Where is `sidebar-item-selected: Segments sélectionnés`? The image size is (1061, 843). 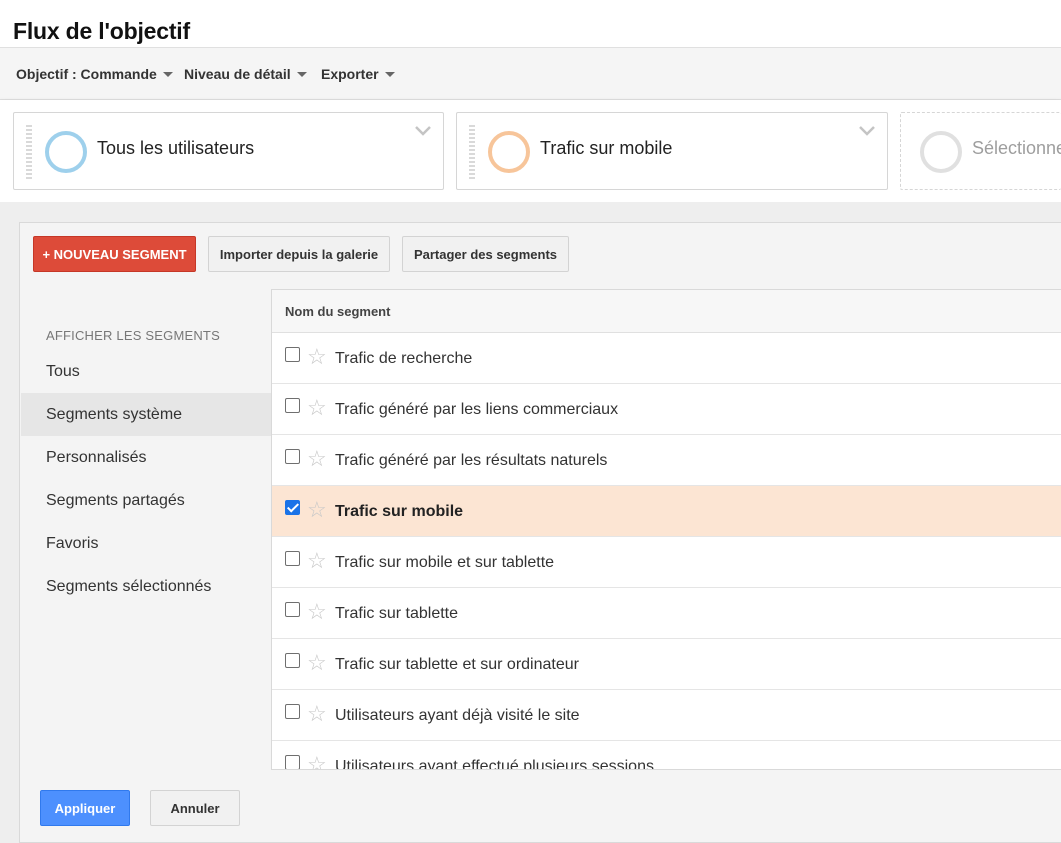
sidebar-item-selected: Segments sélectionnés is located at coordinates (146, 586).